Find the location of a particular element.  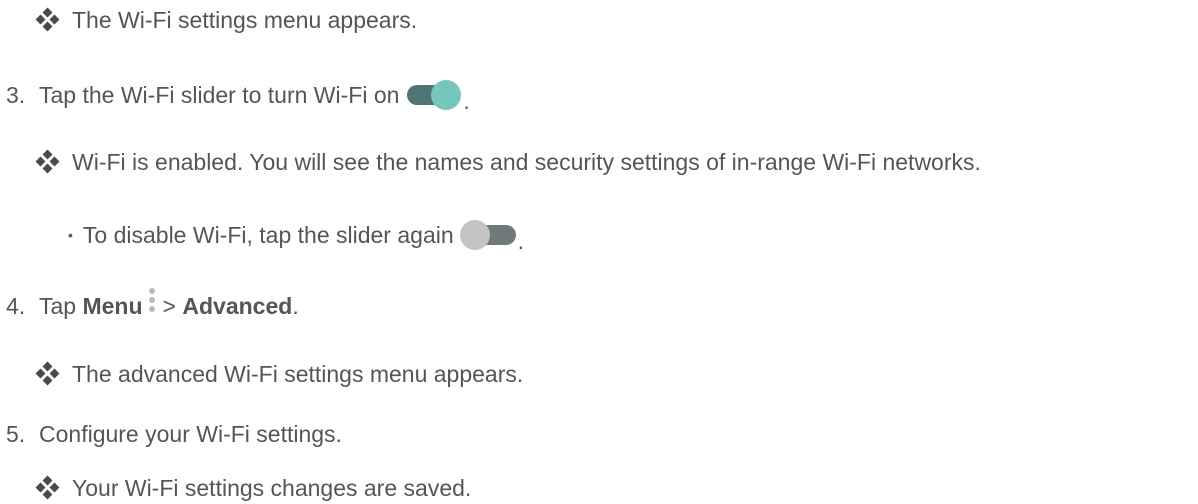

menu-kebab-icon is located at coordinates (152, 300).